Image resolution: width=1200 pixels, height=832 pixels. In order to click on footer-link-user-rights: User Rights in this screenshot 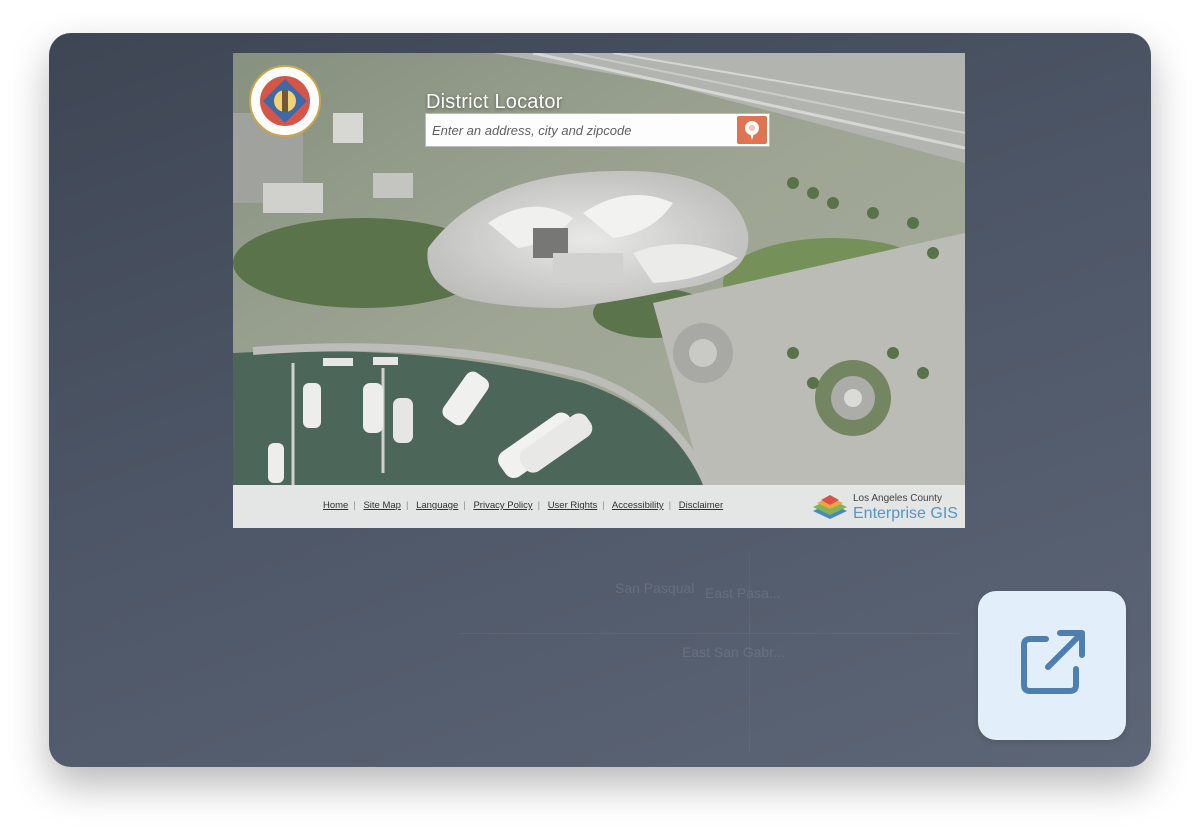, I will do `click(573, 505)`.